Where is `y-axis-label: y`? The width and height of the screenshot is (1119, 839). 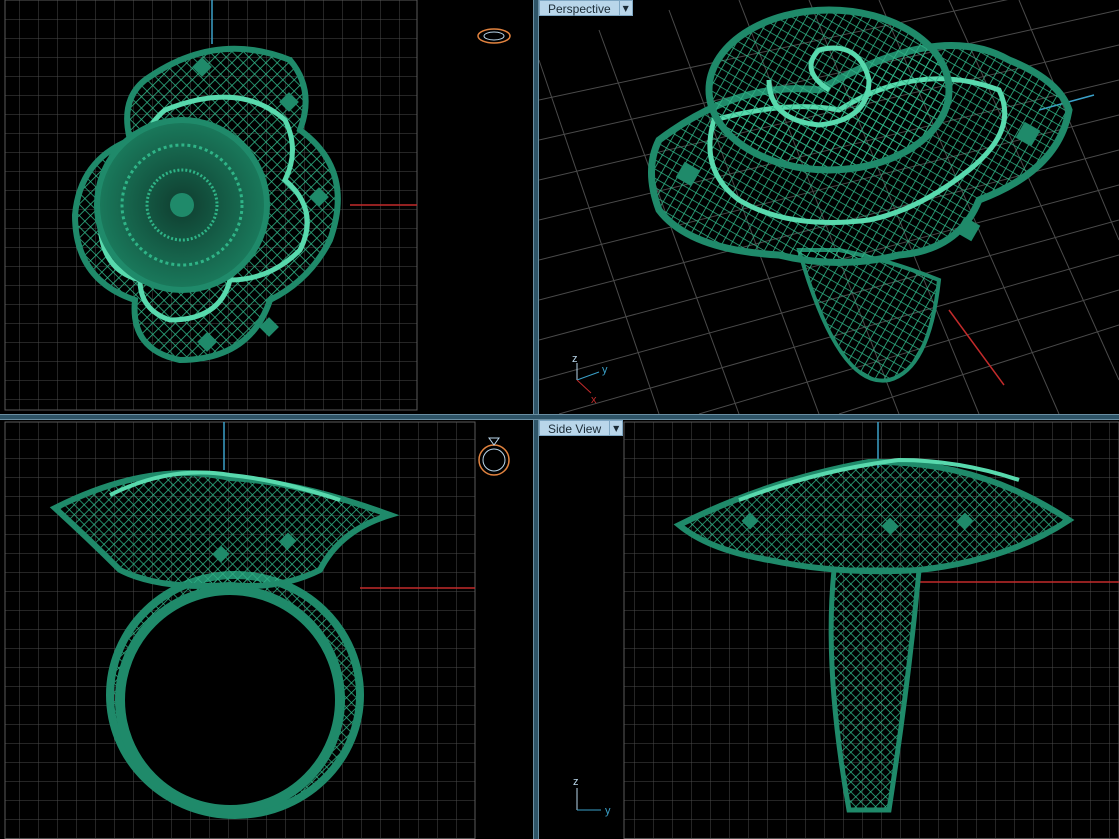
y-axis-label: y is located at coordinates (605, 370).